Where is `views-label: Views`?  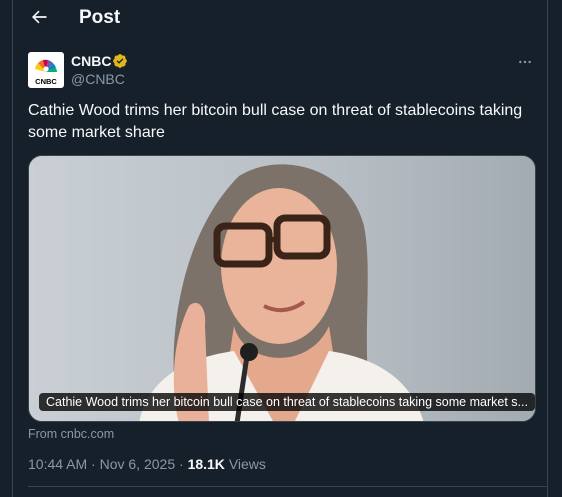 views-label: Views is located at coordinates (247, 464).